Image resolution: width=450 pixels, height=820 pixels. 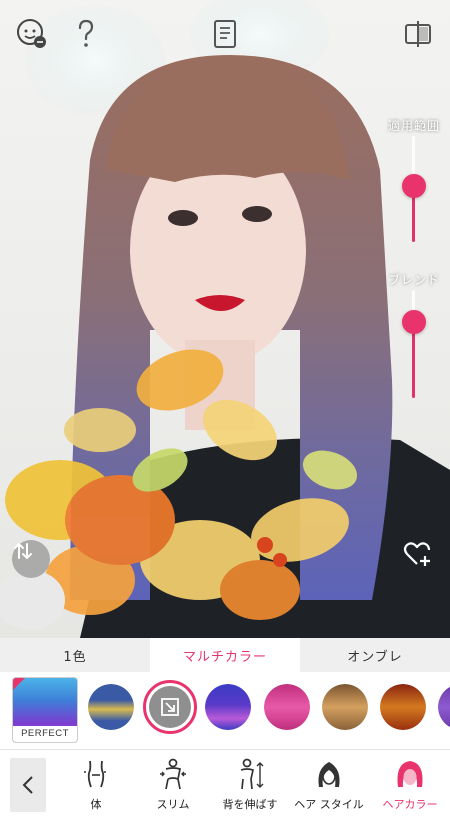 I want to click on blend-slider-thumb, so click(x=414, y=322).